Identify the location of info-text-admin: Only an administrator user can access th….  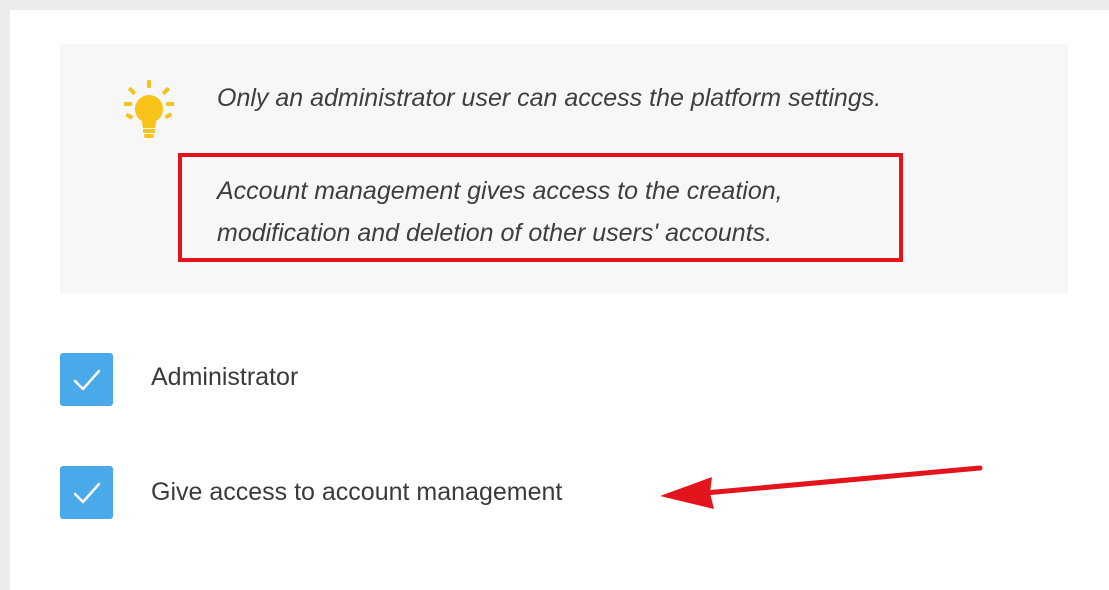
(549, 98).